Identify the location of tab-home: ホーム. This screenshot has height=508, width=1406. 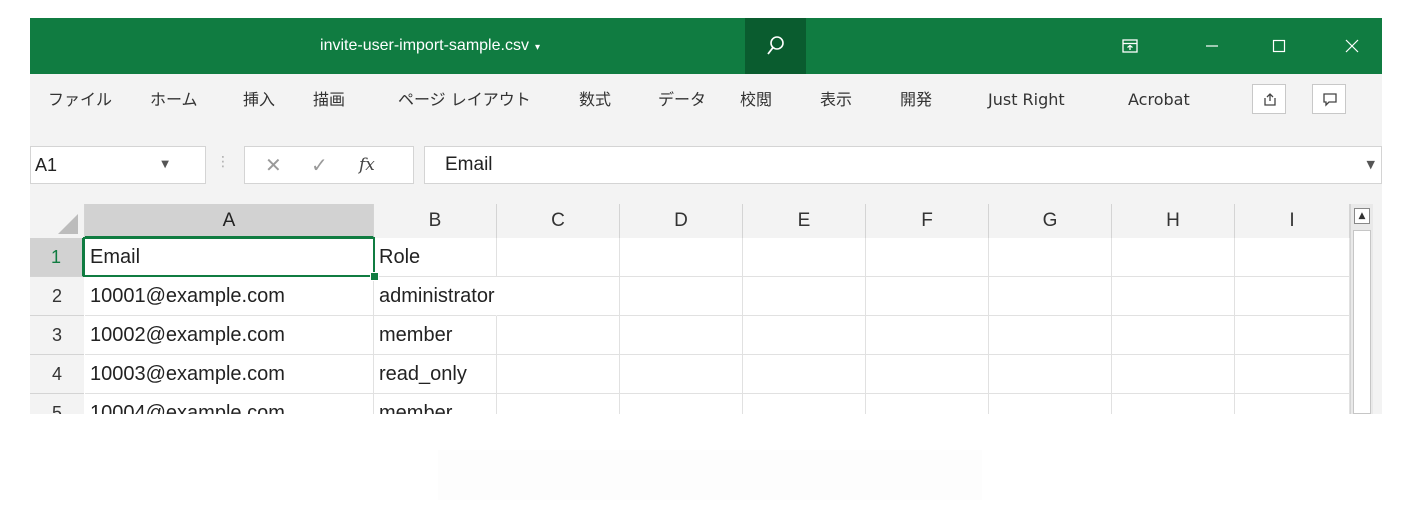
(174, 100).